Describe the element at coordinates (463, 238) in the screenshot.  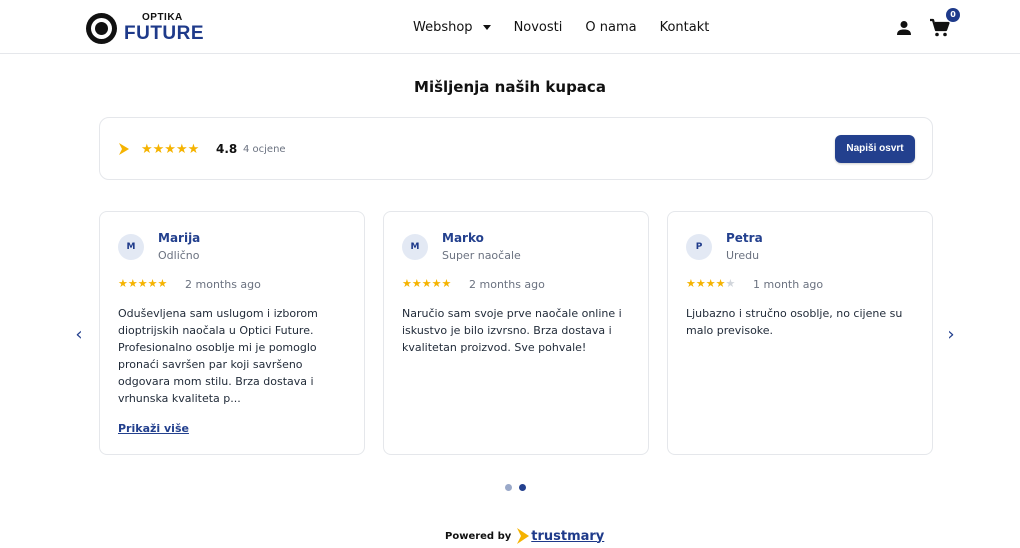
I see `review-author: Marko` at that location.